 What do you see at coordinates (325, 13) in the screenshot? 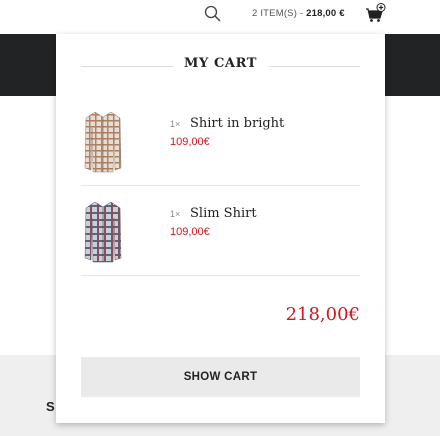
I see `cart-summary-total: 218,00 €` at bounding box center [325, 13].